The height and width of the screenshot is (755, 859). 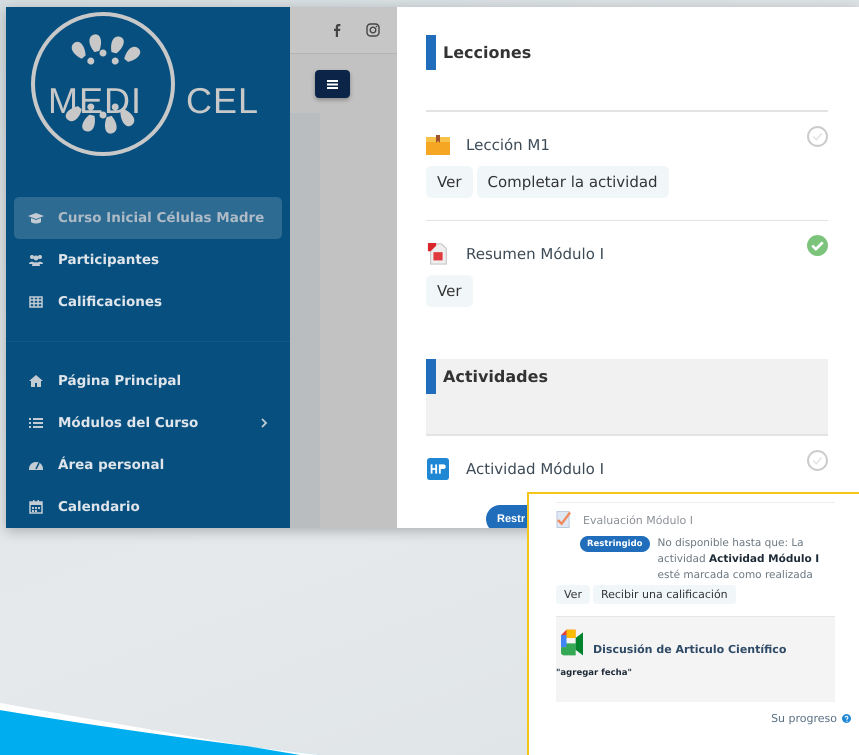 What do you see at coordinates (615, 544) in the screenshot?
I see `restricted-badge: Restringido` at bounding box center [615, 544].